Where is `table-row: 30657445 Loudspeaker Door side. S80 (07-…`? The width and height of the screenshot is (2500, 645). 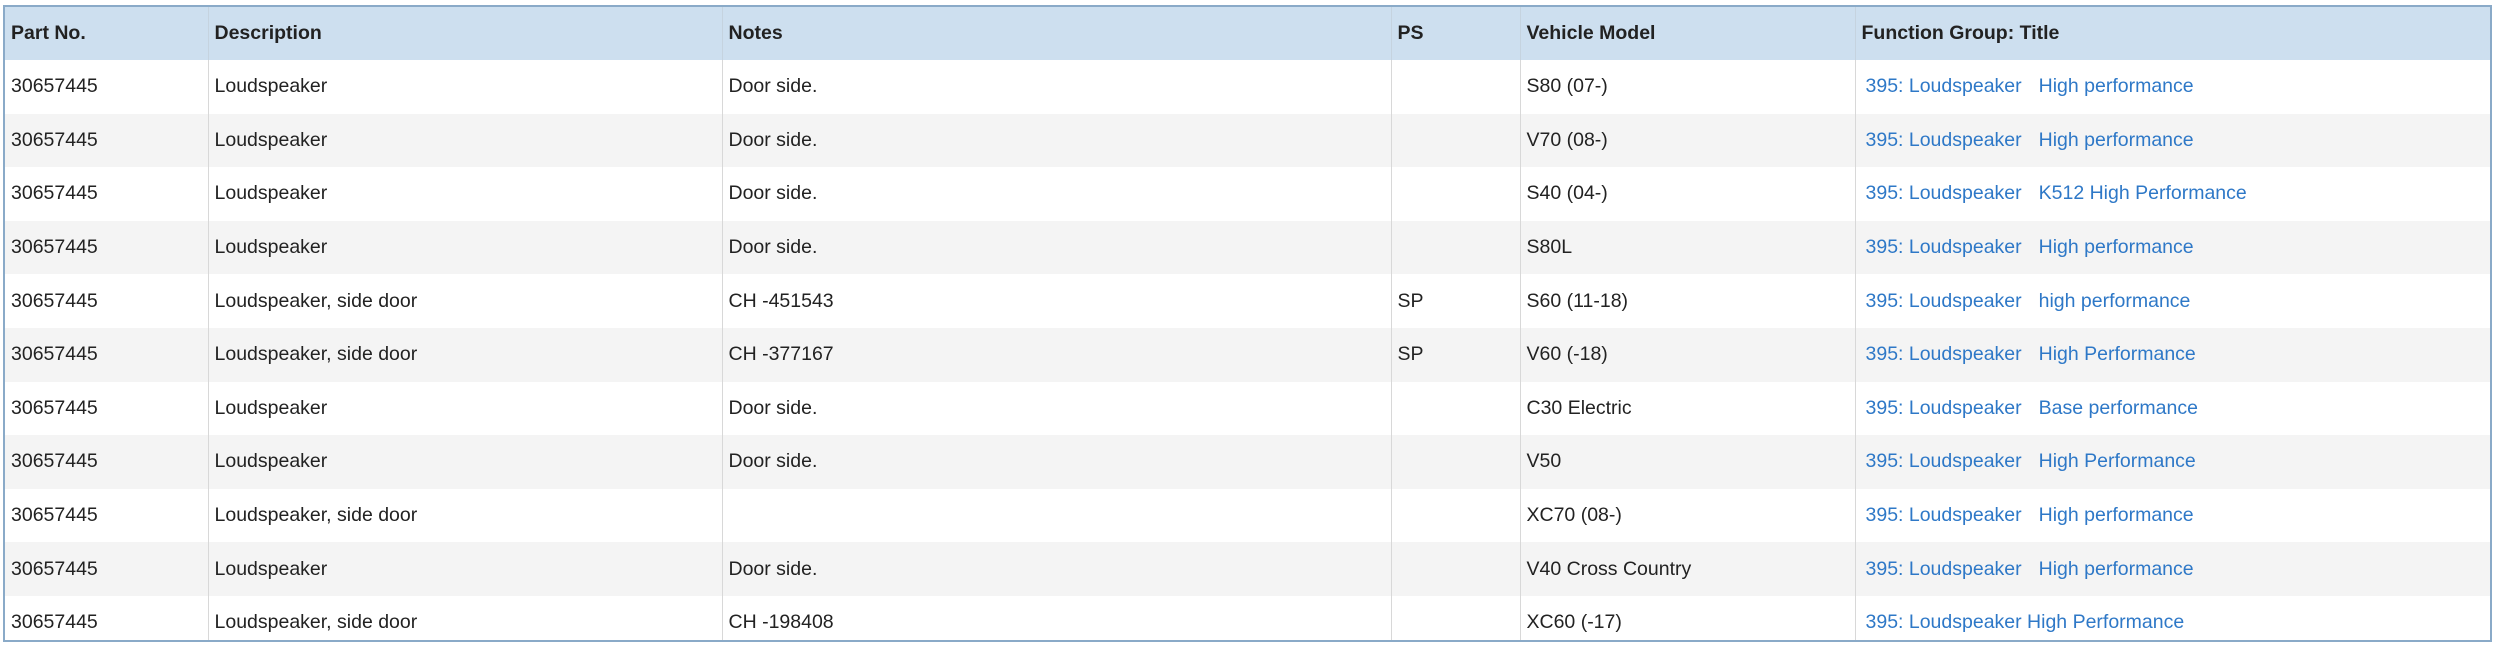
table-row: 30657445 Loudspeaker Door side. S80 (07-… is located at coordinates (1247, 87).